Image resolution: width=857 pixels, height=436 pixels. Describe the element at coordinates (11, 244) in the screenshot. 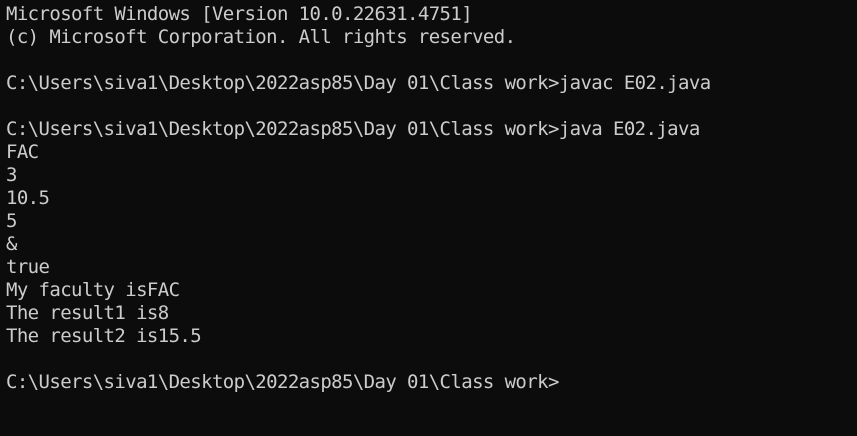

I see `output-line: &` at that location.